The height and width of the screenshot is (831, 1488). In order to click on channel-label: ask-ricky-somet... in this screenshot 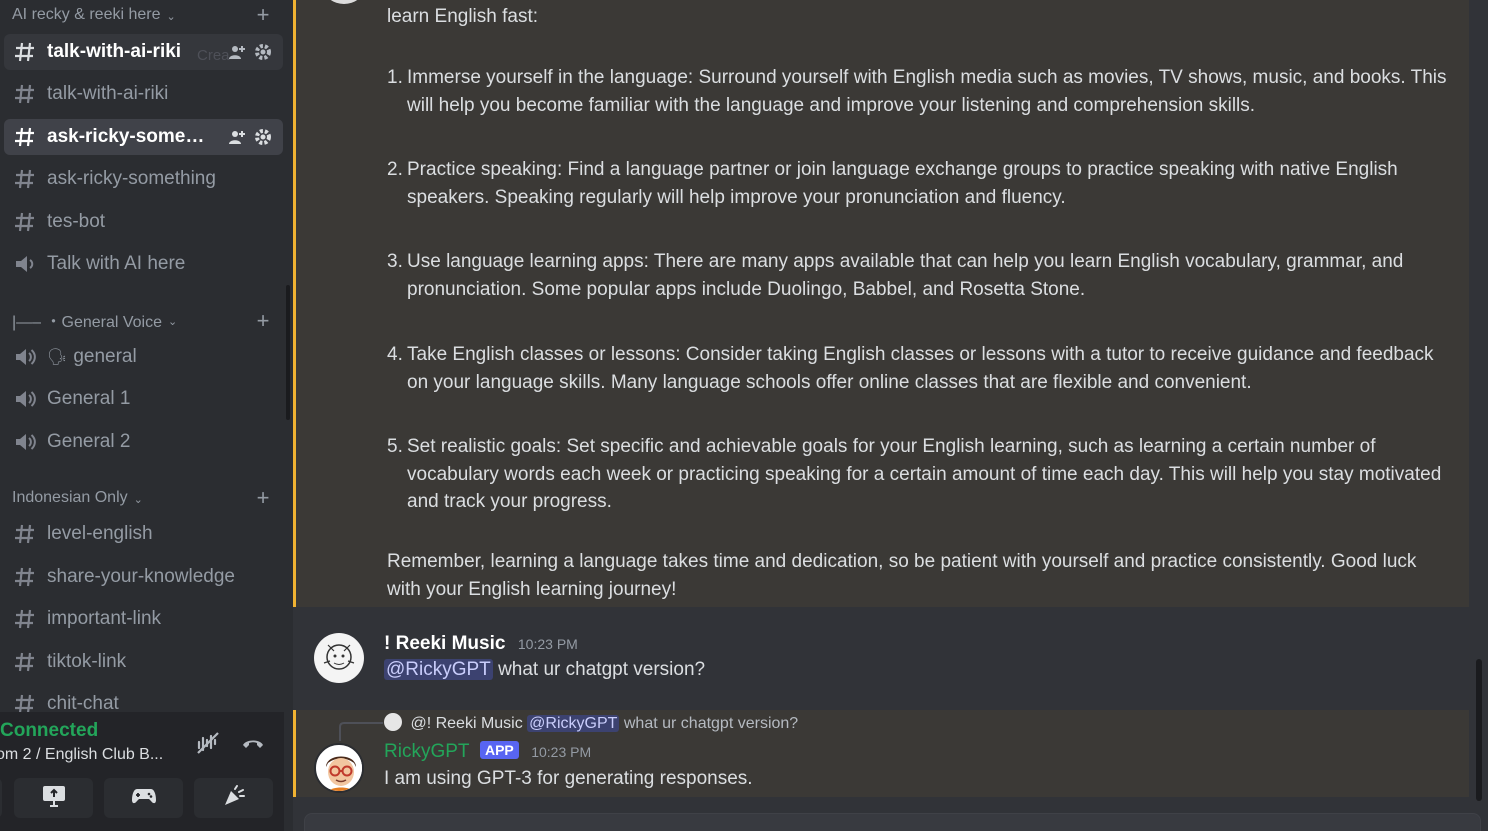, I will do `click(127, 136)`.